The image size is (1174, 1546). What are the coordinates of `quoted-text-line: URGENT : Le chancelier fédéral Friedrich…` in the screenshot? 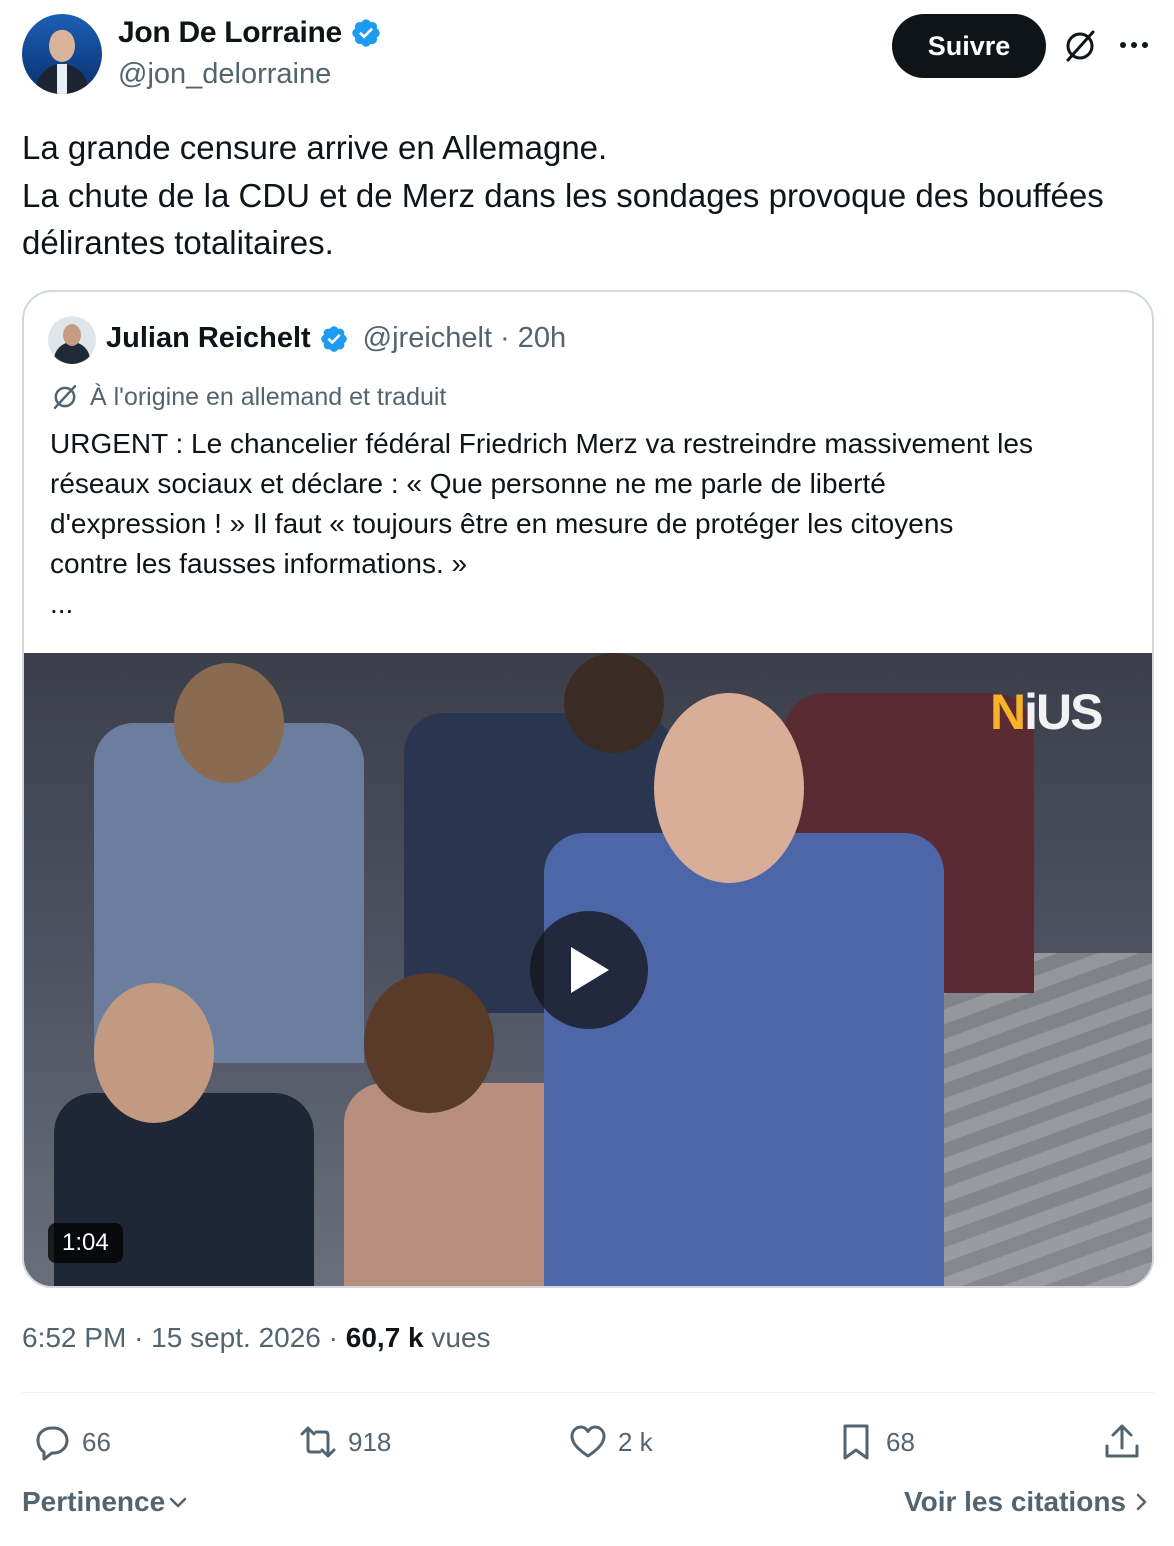 It's located at (541, 443).